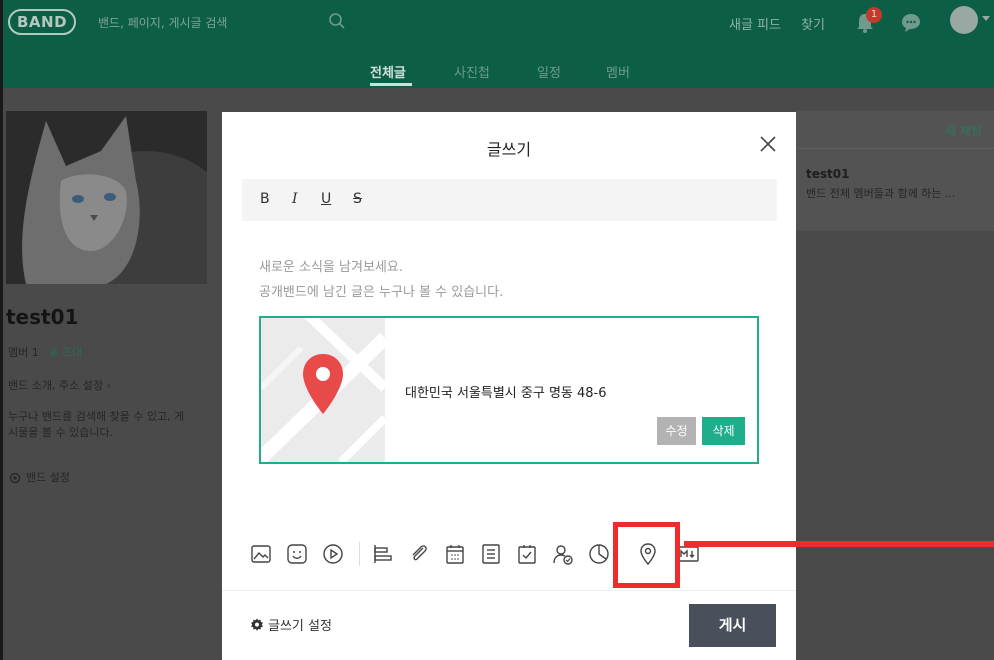 The height and width of the screenshot is (660, 994). What do you see at coordinates (732, 625) in the screenshot?
I see `post-button: 게시` at bounding box center [732, 625].